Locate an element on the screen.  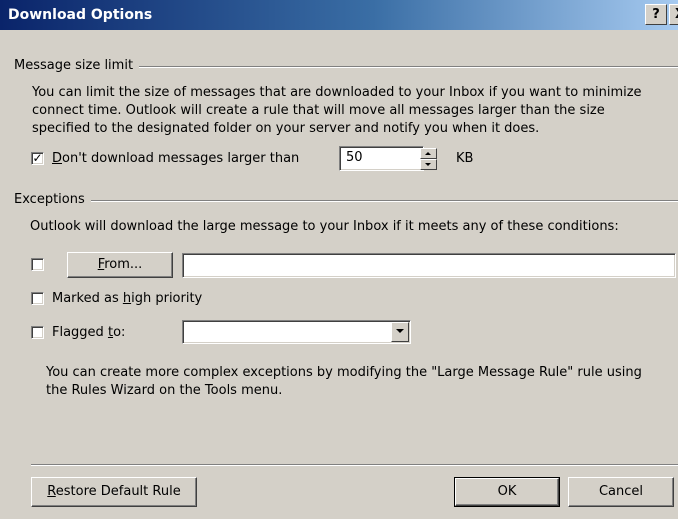
title-bar: Download Options ? X is located at coordinates (339, 15).